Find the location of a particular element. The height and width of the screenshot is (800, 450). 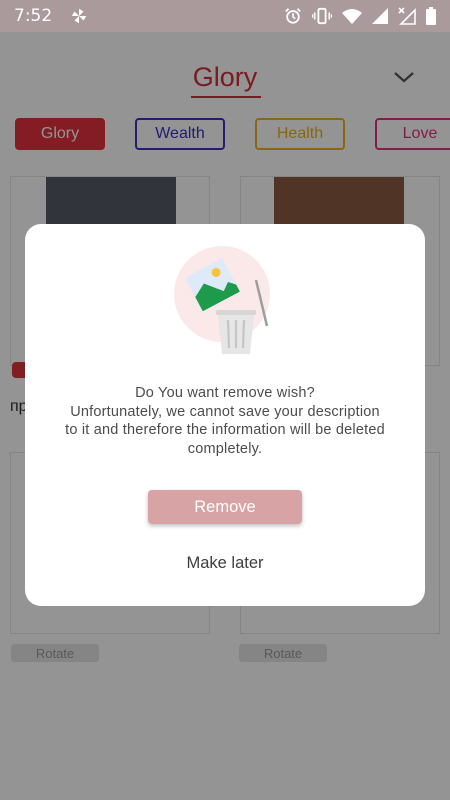

alarm-icon is located at coordinates (293, 16).